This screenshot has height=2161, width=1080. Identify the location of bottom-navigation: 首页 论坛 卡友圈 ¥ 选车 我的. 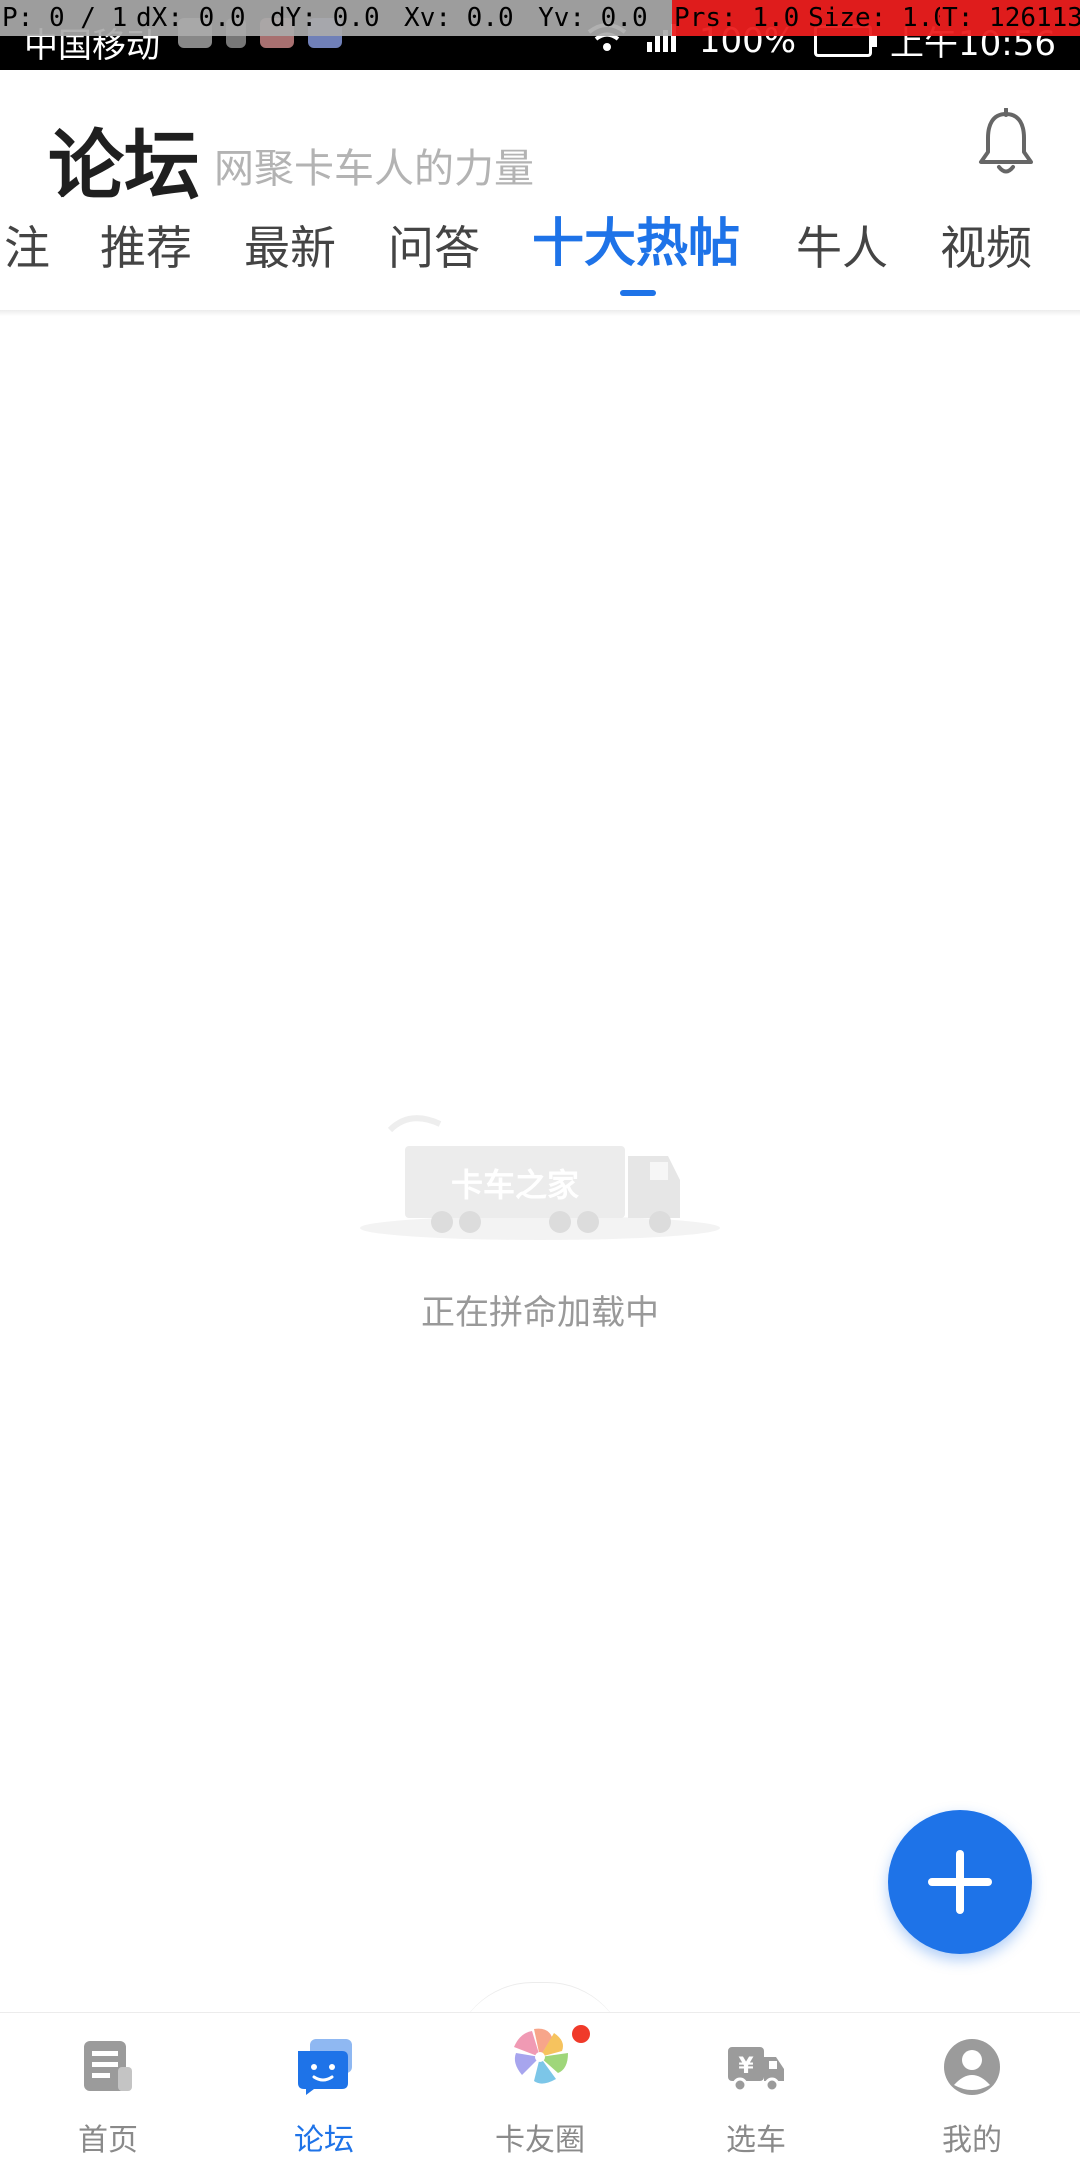
(540, 2086).